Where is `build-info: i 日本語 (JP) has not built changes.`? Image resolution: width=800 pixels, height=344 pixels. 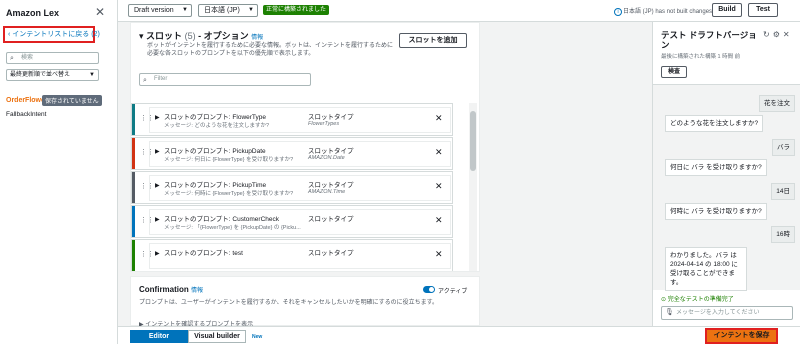
build-info: i 日本語 (JP) has not built changes. is located at coordinates (664, 11).